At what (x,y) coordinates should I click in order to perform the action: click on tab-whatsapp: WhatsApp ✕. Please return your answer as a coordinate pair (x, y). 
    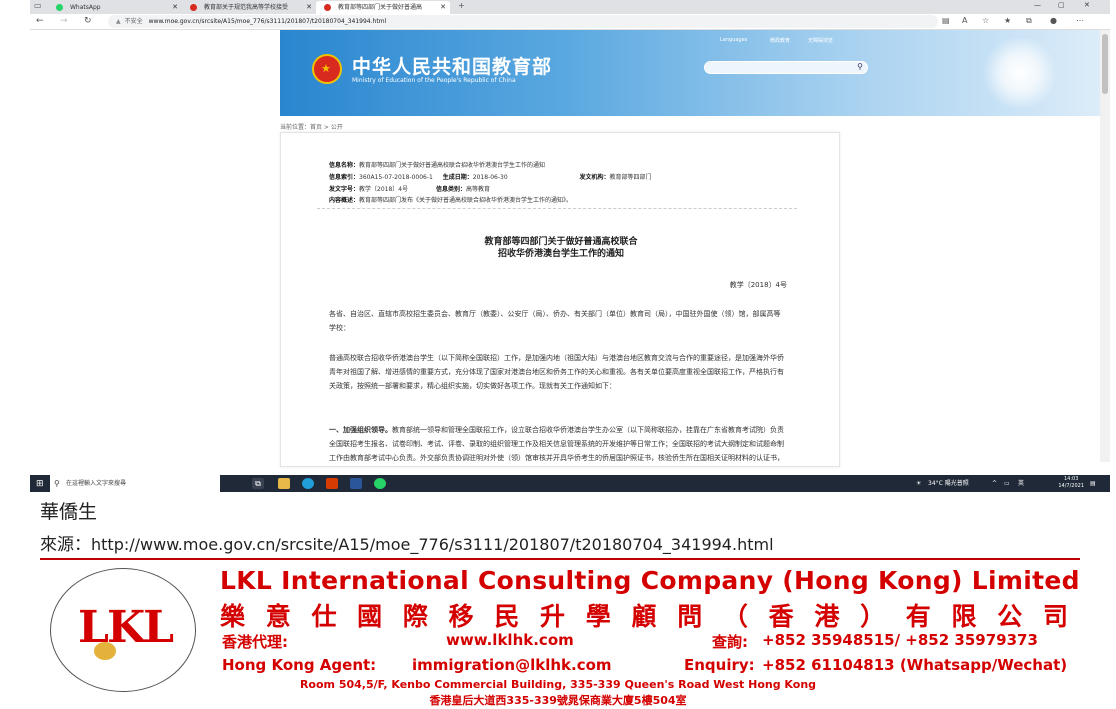
    Looking at the image, I should click on (115, 7).